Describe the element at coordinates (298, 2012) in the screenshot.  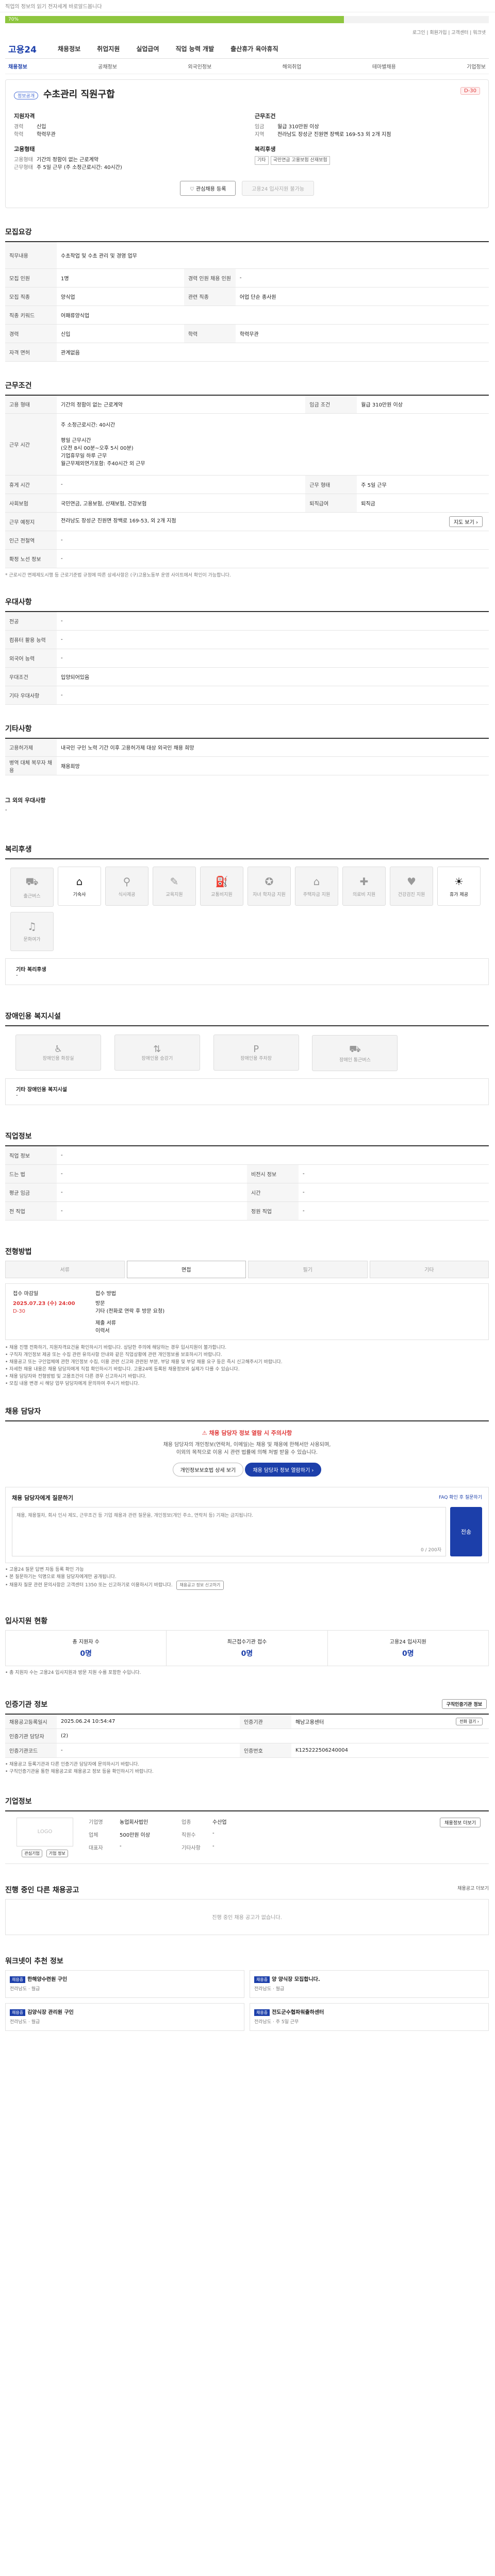
I see `card-title: 전도군수협파워출하센터` at that location.